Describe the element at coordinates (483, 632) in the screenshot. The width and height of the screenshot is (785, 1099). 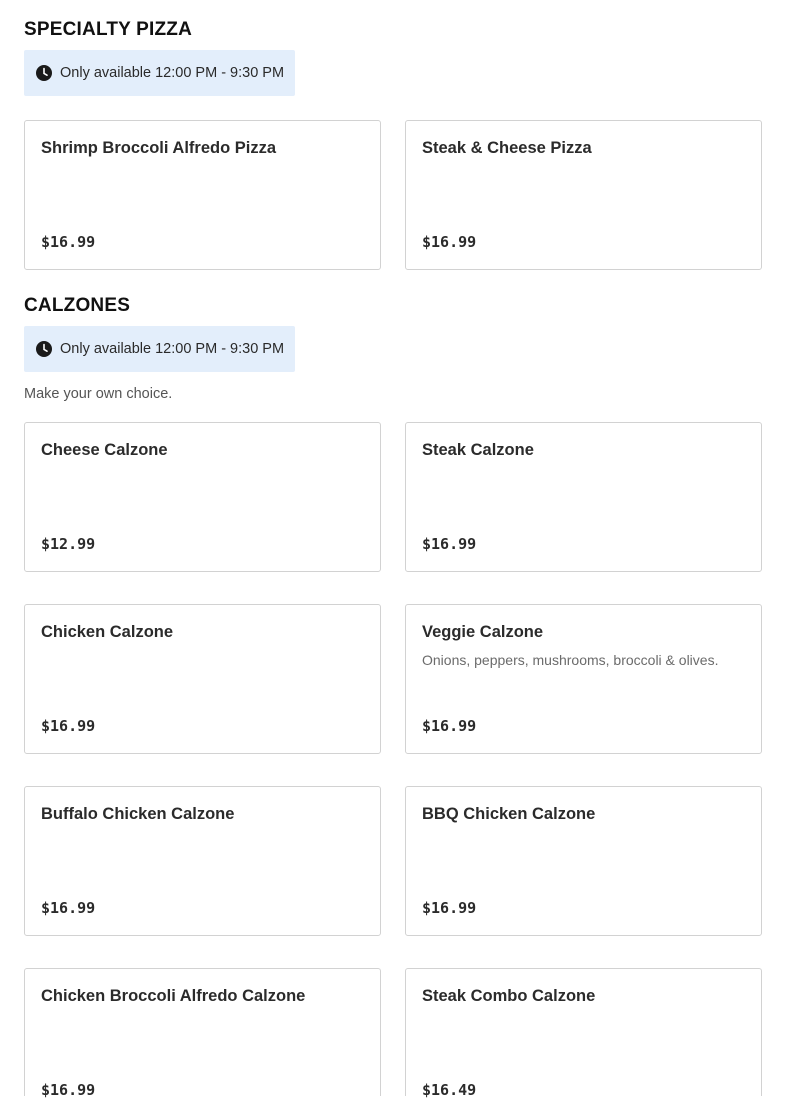
I see `menu-item-name: Veggie Calzone` at that location.